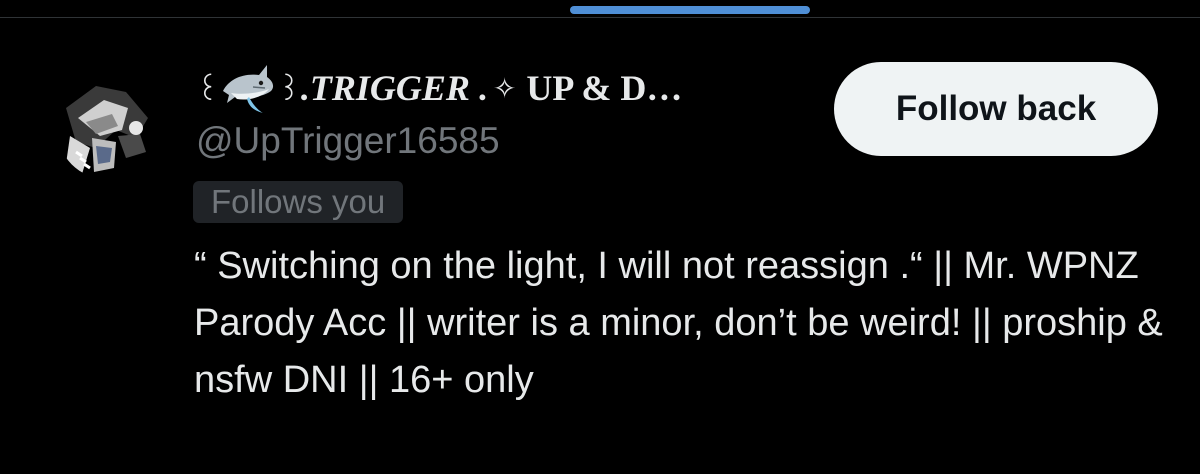 Image resolution: width=1200 pixels, height=474 pixels. Describe the element at coordinates (504, 88) in the screenshot. I see `sparkle-icon: ✧` at that location.